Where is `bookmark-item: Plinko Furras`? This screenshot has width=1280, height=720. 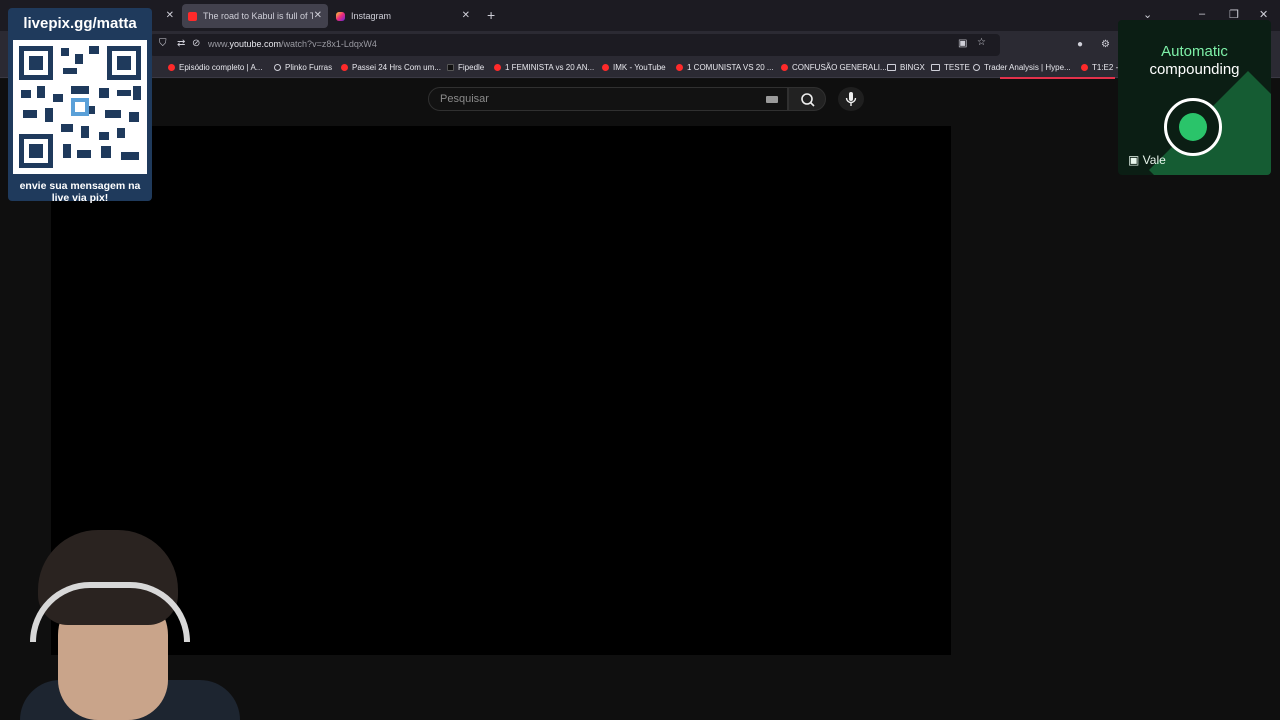
bookmark-item: Plinko Furras is located at coordinates (303, 67).